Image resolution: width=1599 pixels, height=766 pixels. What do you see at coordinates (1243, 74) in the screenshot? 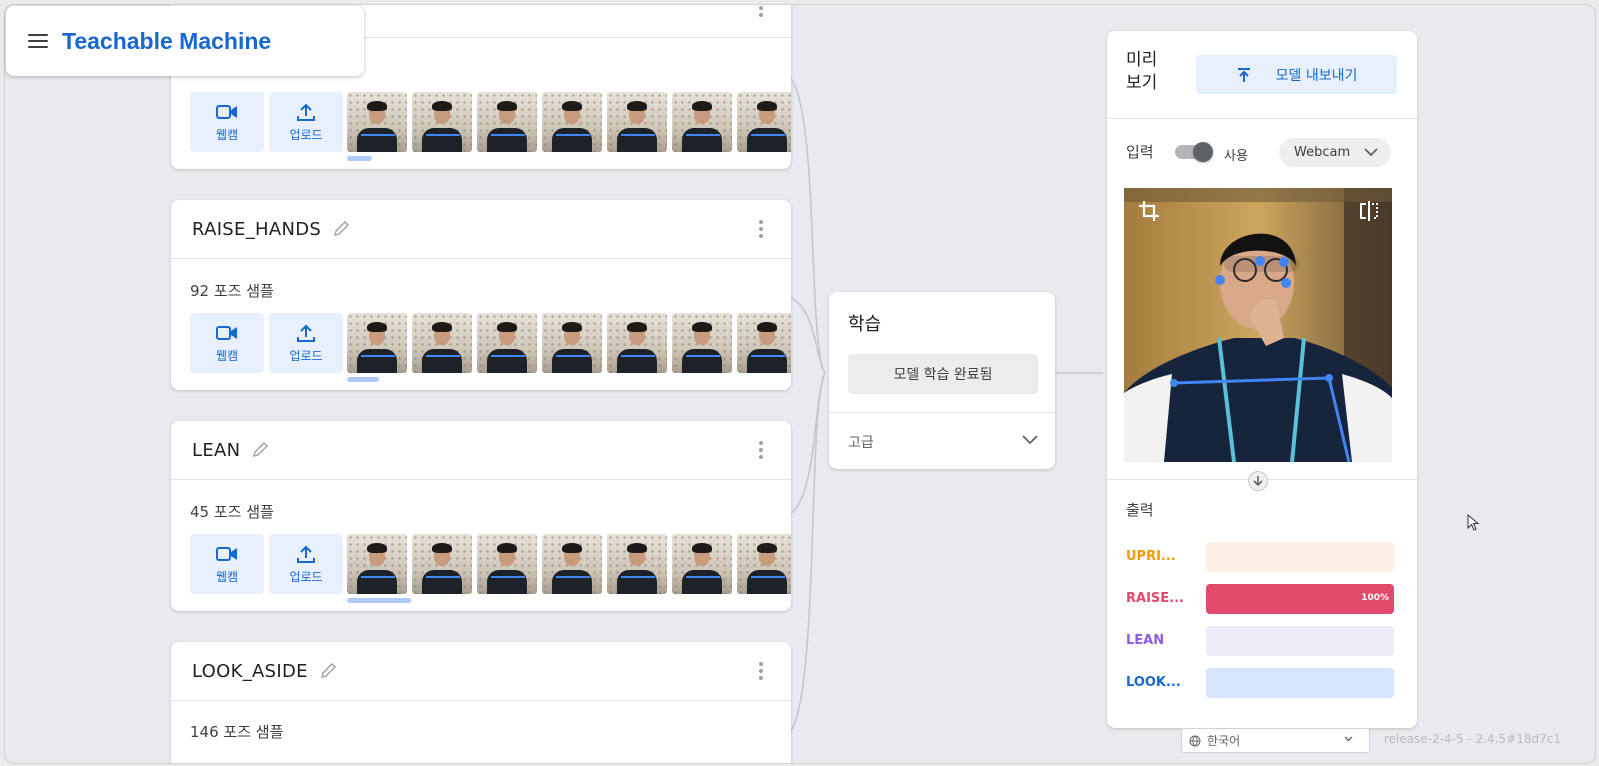
I see `export-upload-icon` at bounding box center [1243, 74].